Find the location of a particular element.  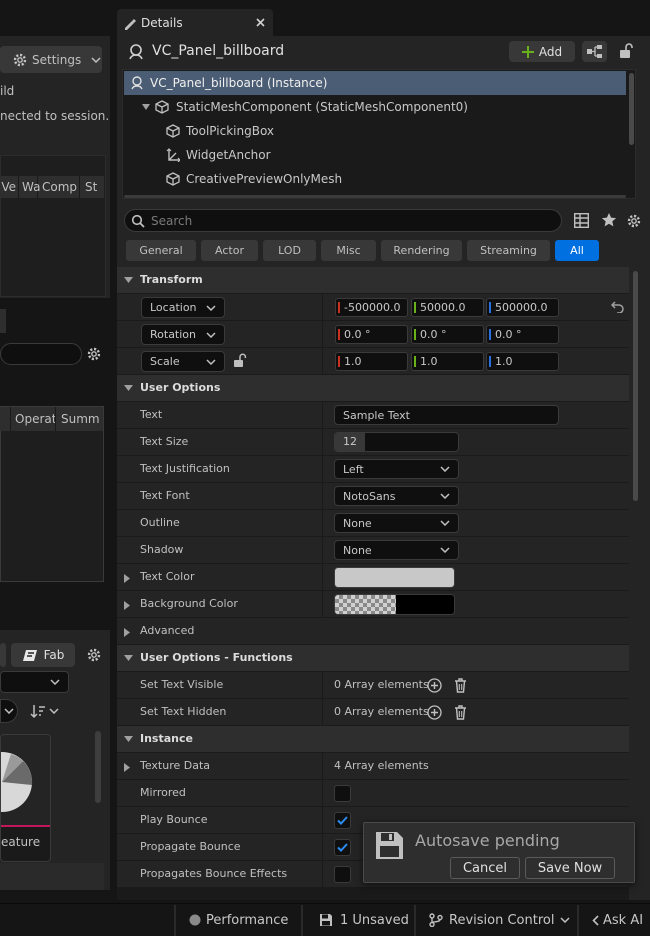

section-transform: Transform is located at coordinates (373, 280).